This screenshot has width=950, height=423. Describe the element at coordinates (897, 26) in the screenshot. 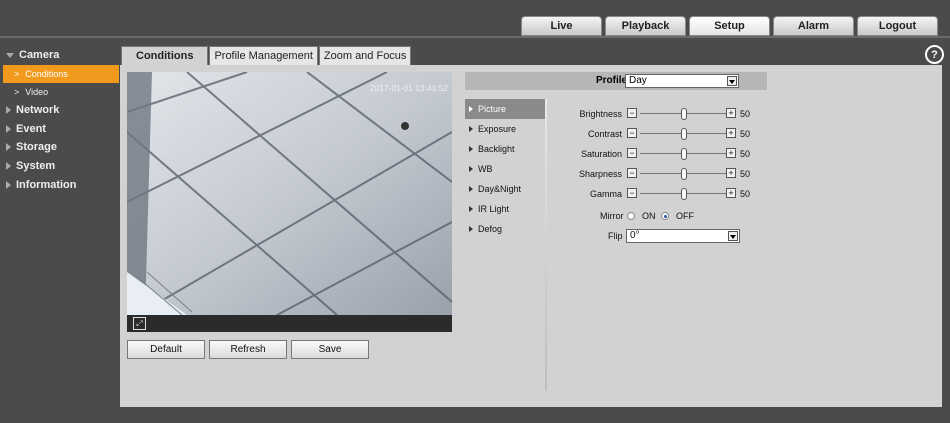

I see `nav-logout: Logout` at that location.